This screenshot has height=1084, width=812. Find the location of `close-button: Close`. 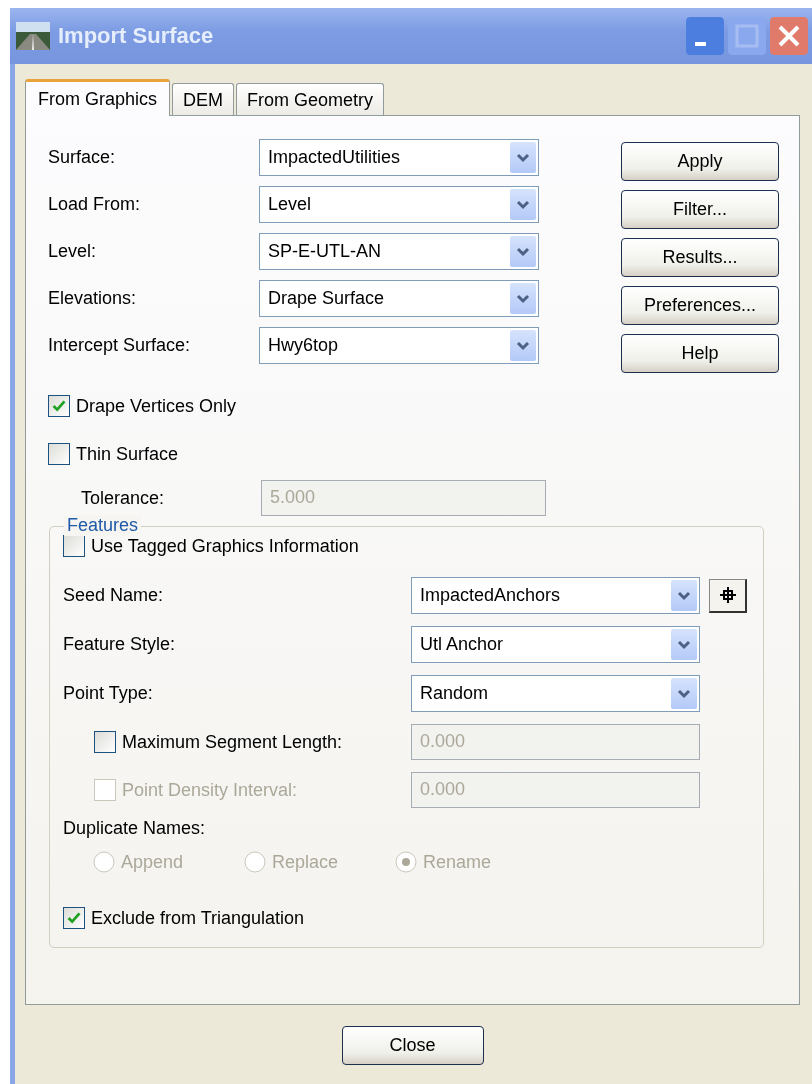

close-button: Close is located at coordinates (412, 1045).